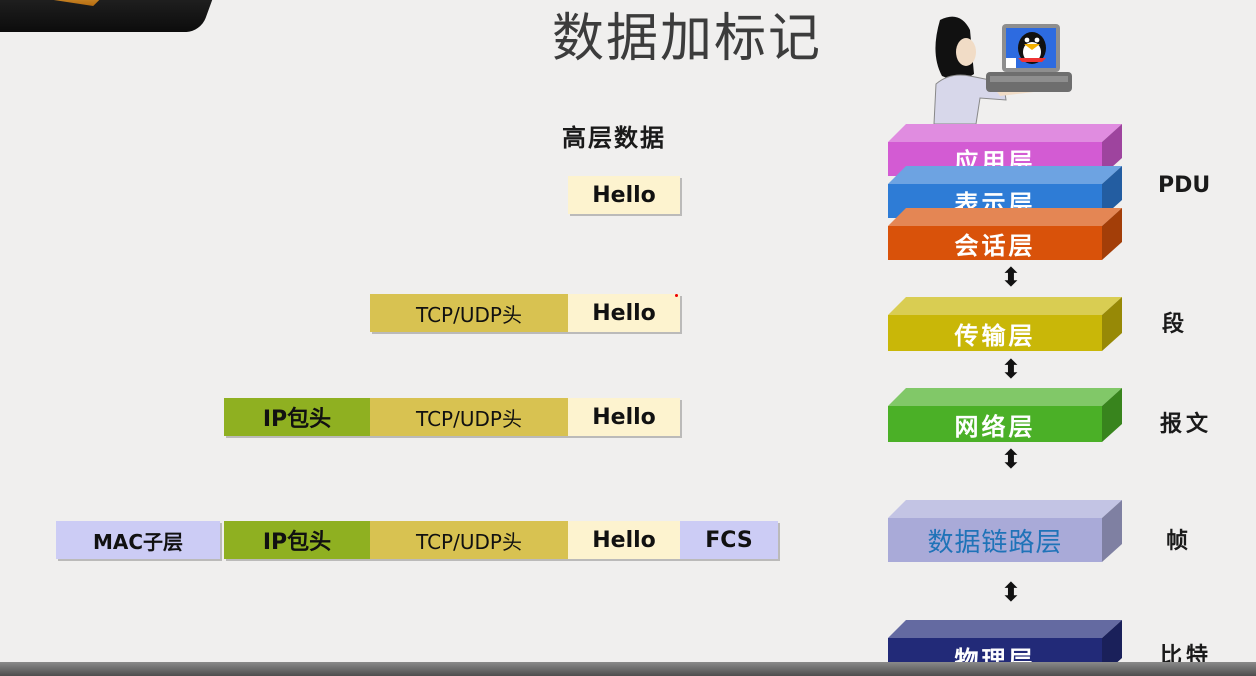 This screenshot has height=676, width=1256. I want to click on layer-label: 传输层, so click(995, 333).